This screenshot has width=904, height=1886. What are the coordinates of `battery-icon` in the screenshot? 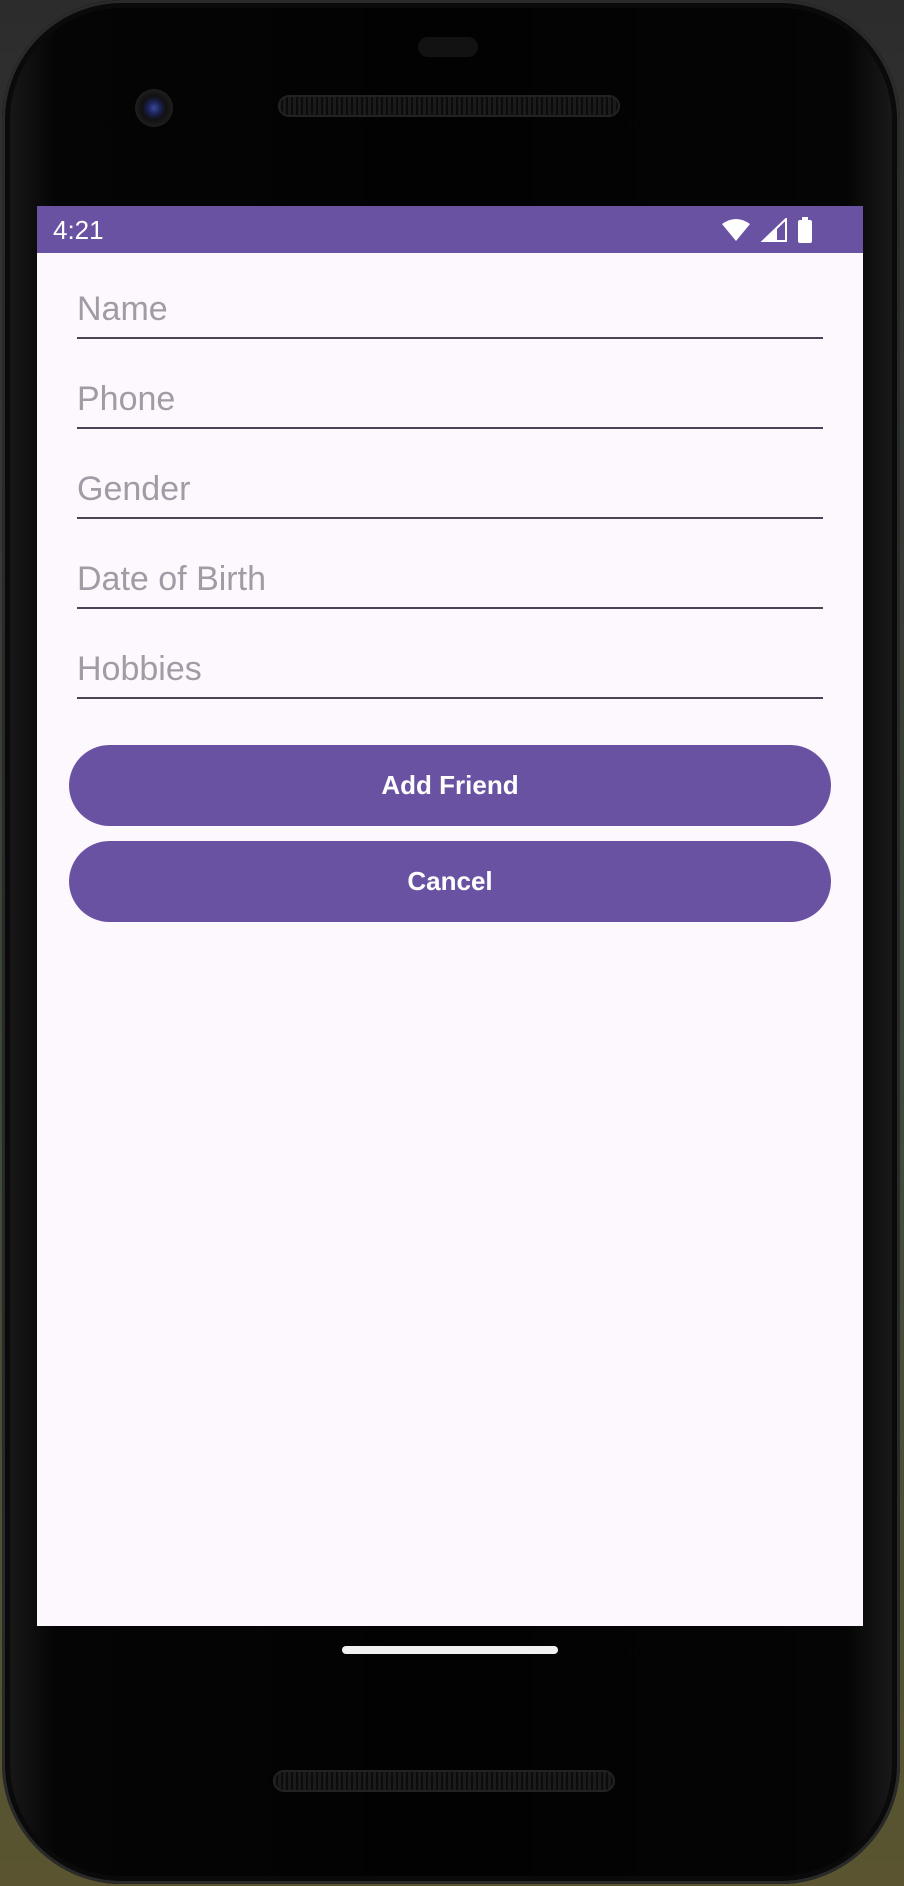 It's located at (805, 230).